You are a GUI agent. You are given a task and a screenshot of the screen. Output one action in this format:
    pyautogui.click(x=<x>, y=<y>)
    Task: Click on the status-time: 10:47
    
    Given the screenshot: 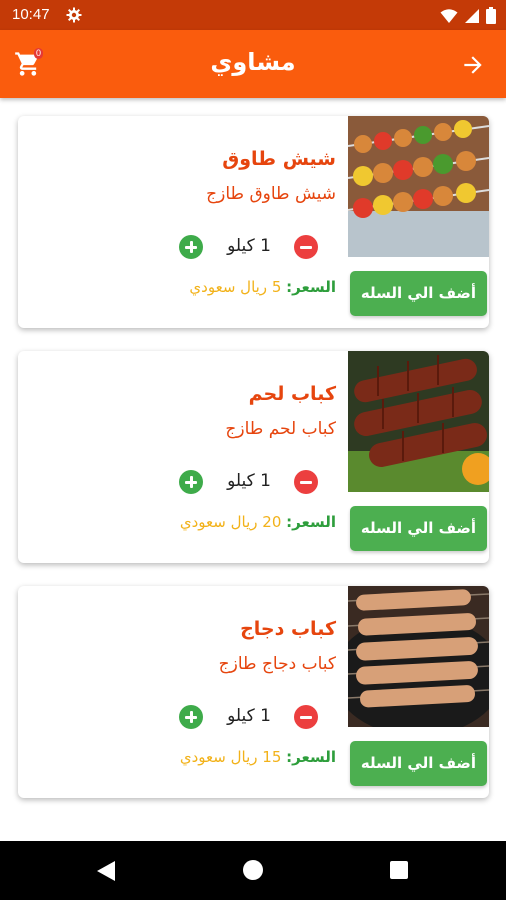 What is the action you would take?
    pyautogui.click(x=31, y=14)
    